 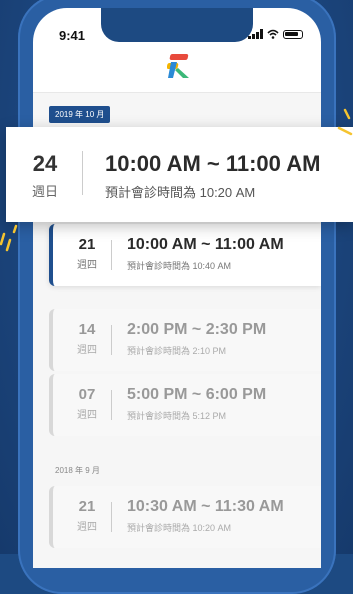 What do you see at coordinates (77, 470) in the screenshot?
I see `group-label-2018-9: 2018 年 9 月` at bounding box center [77, 470].